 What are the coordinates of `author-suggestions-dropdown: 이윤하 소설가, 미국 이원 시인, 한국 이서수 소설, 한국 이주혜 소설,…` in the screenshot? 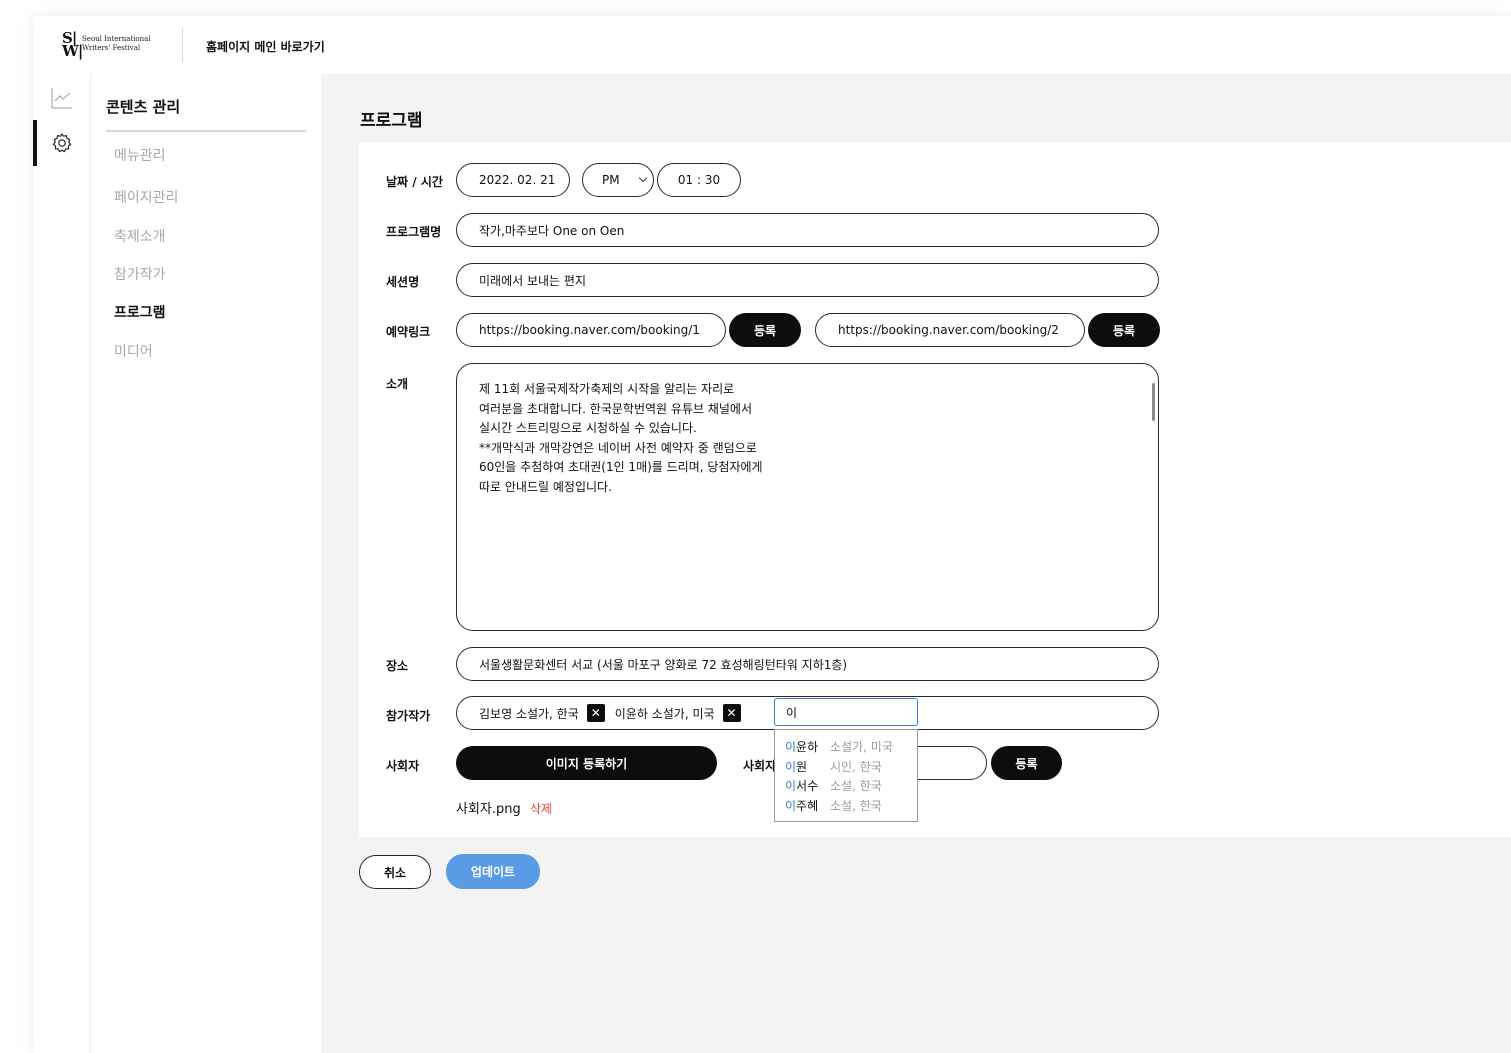 It's located at (846, 775).